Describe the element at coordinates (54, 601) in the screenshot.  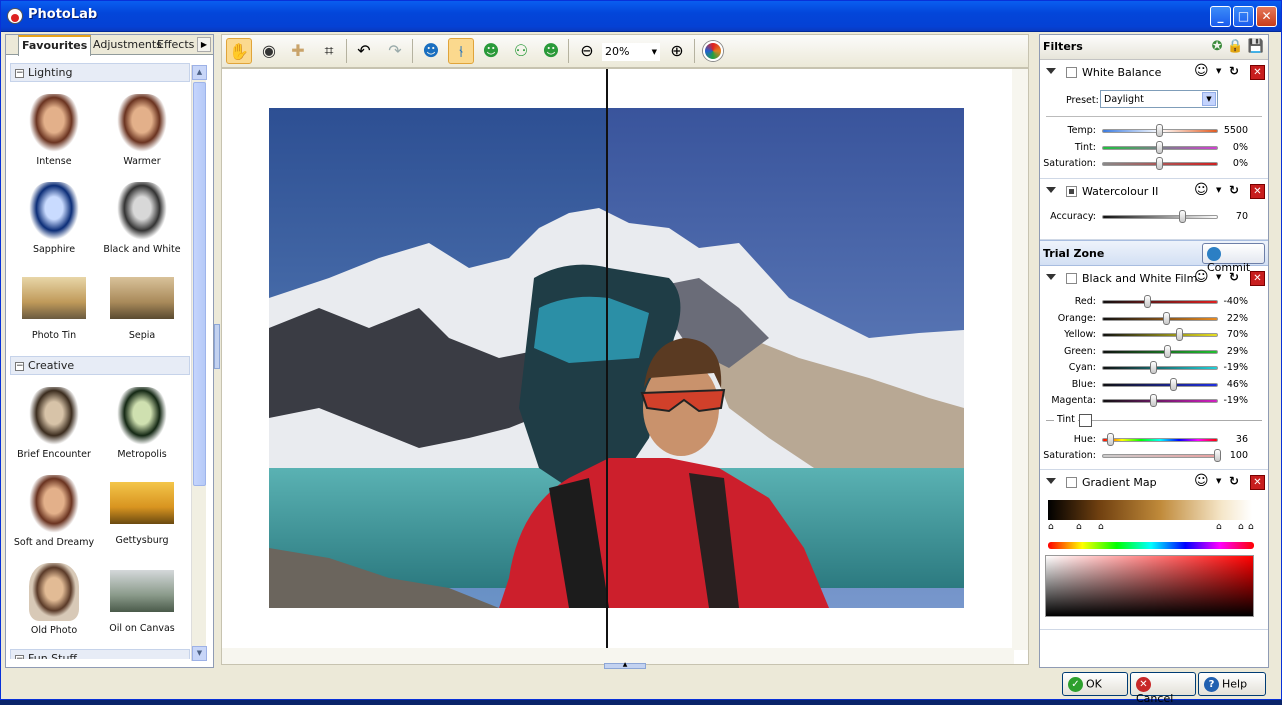
I see `preset-item: Old Photo` at that location.